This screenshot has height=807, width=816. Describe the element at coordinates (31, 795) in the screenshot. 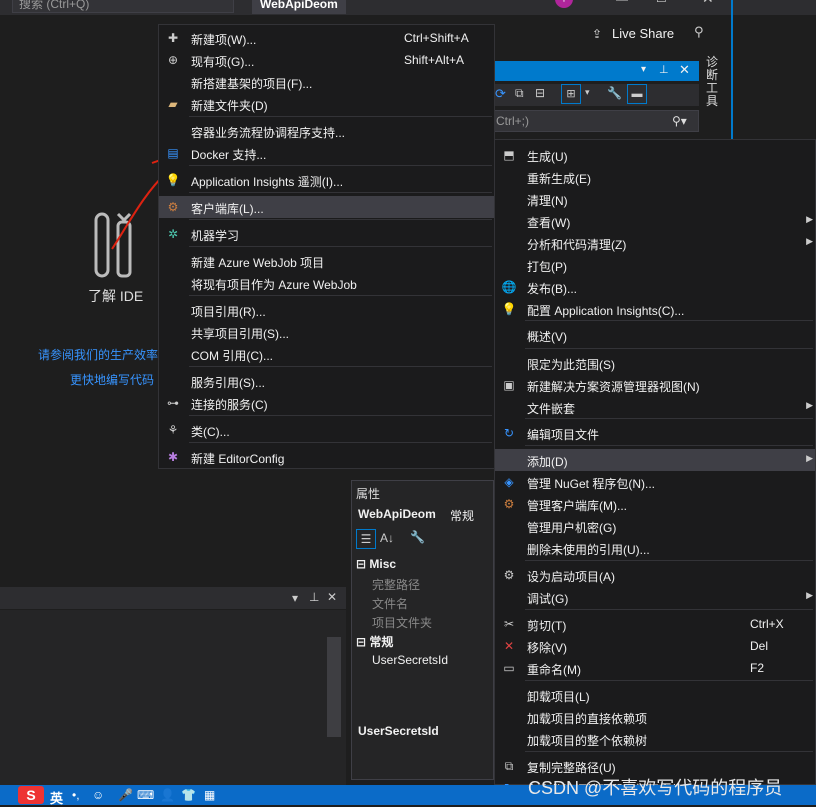

I see `ime-logo: S` at that location.